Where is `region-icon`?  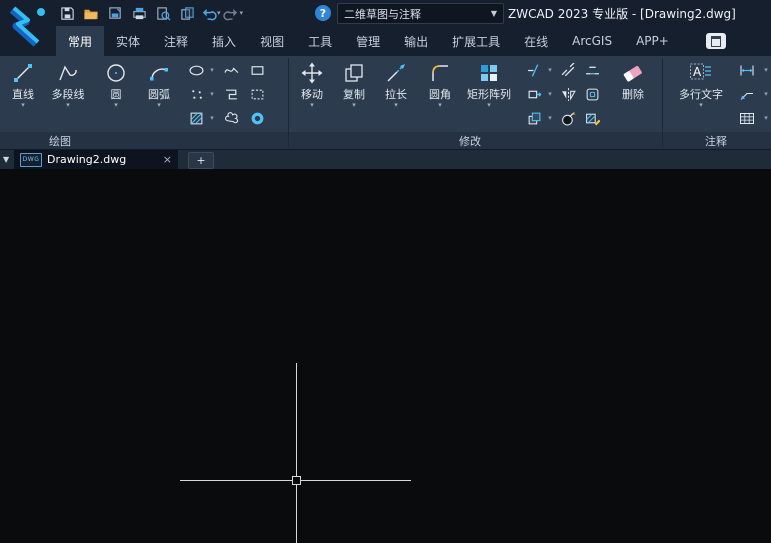
region-icon is located at coordinates (231, 94).